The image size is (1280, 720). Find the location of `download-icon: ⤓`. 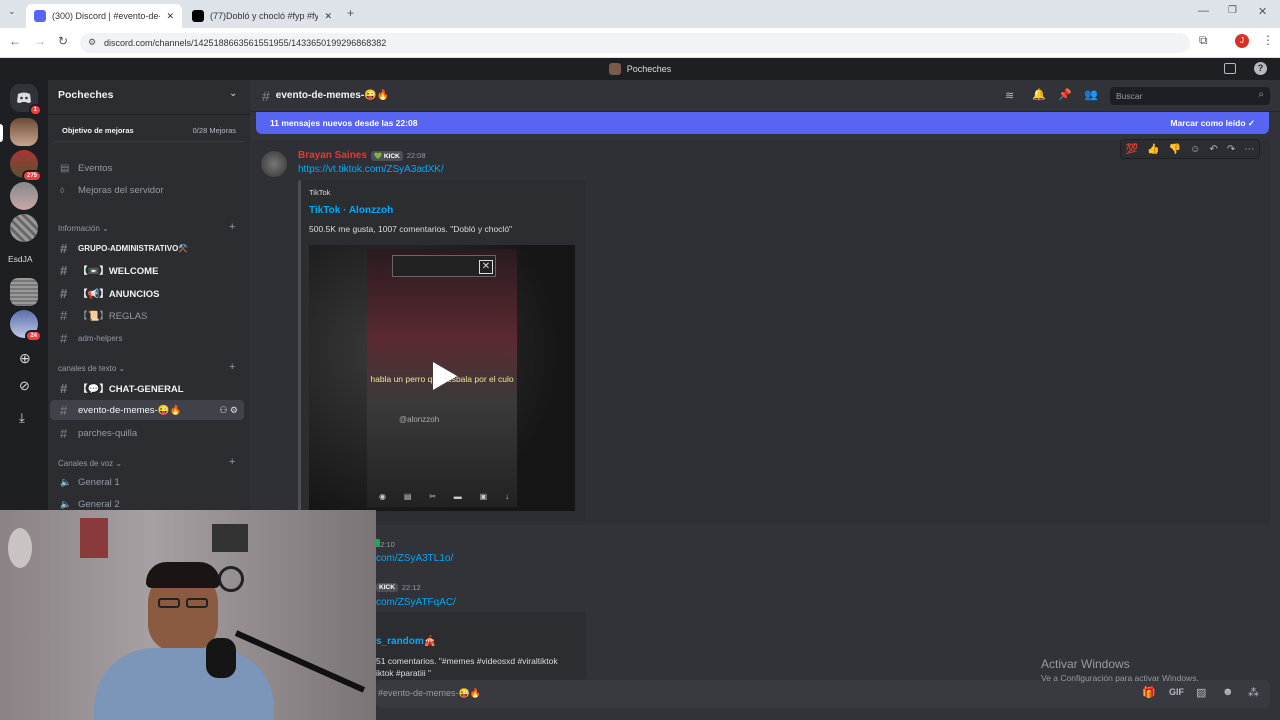

download-icon: ⤓ is located at coordinates (22, 418).